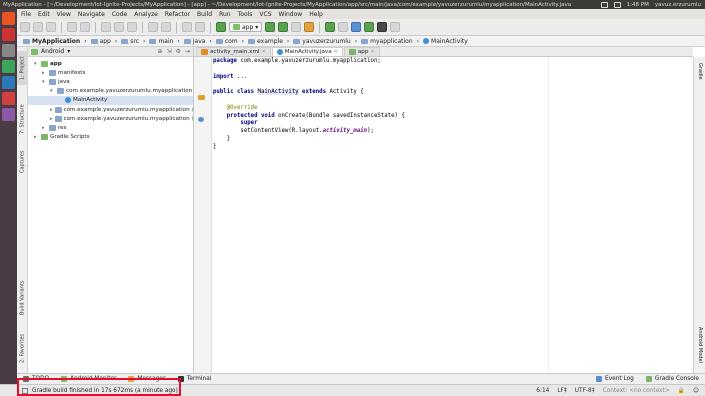  Describe the element at coordinates (22, 348) in the screenshot. I see `tab-favorites: 2: Favorites` at that location.